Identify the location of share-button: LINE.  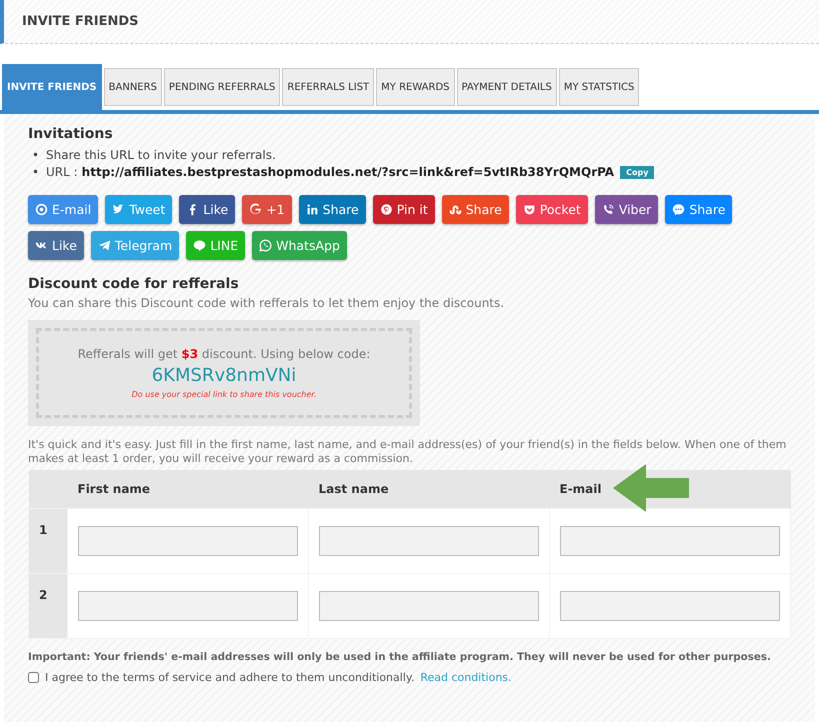
(216, 245).